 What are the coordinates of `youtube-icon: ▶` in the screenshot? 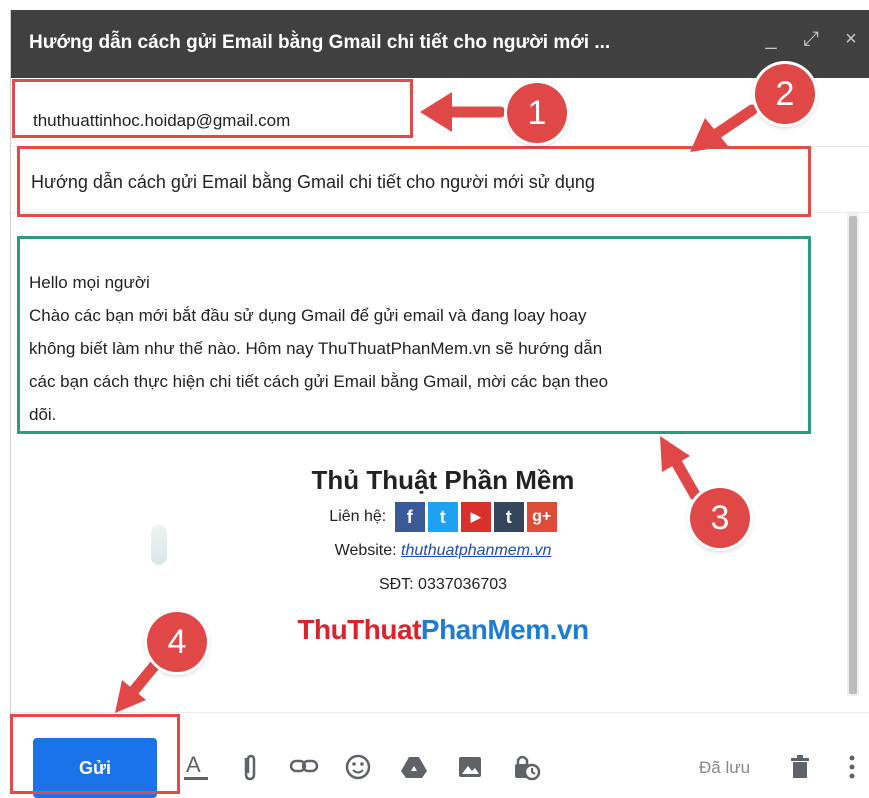 It's located at (475, 517).